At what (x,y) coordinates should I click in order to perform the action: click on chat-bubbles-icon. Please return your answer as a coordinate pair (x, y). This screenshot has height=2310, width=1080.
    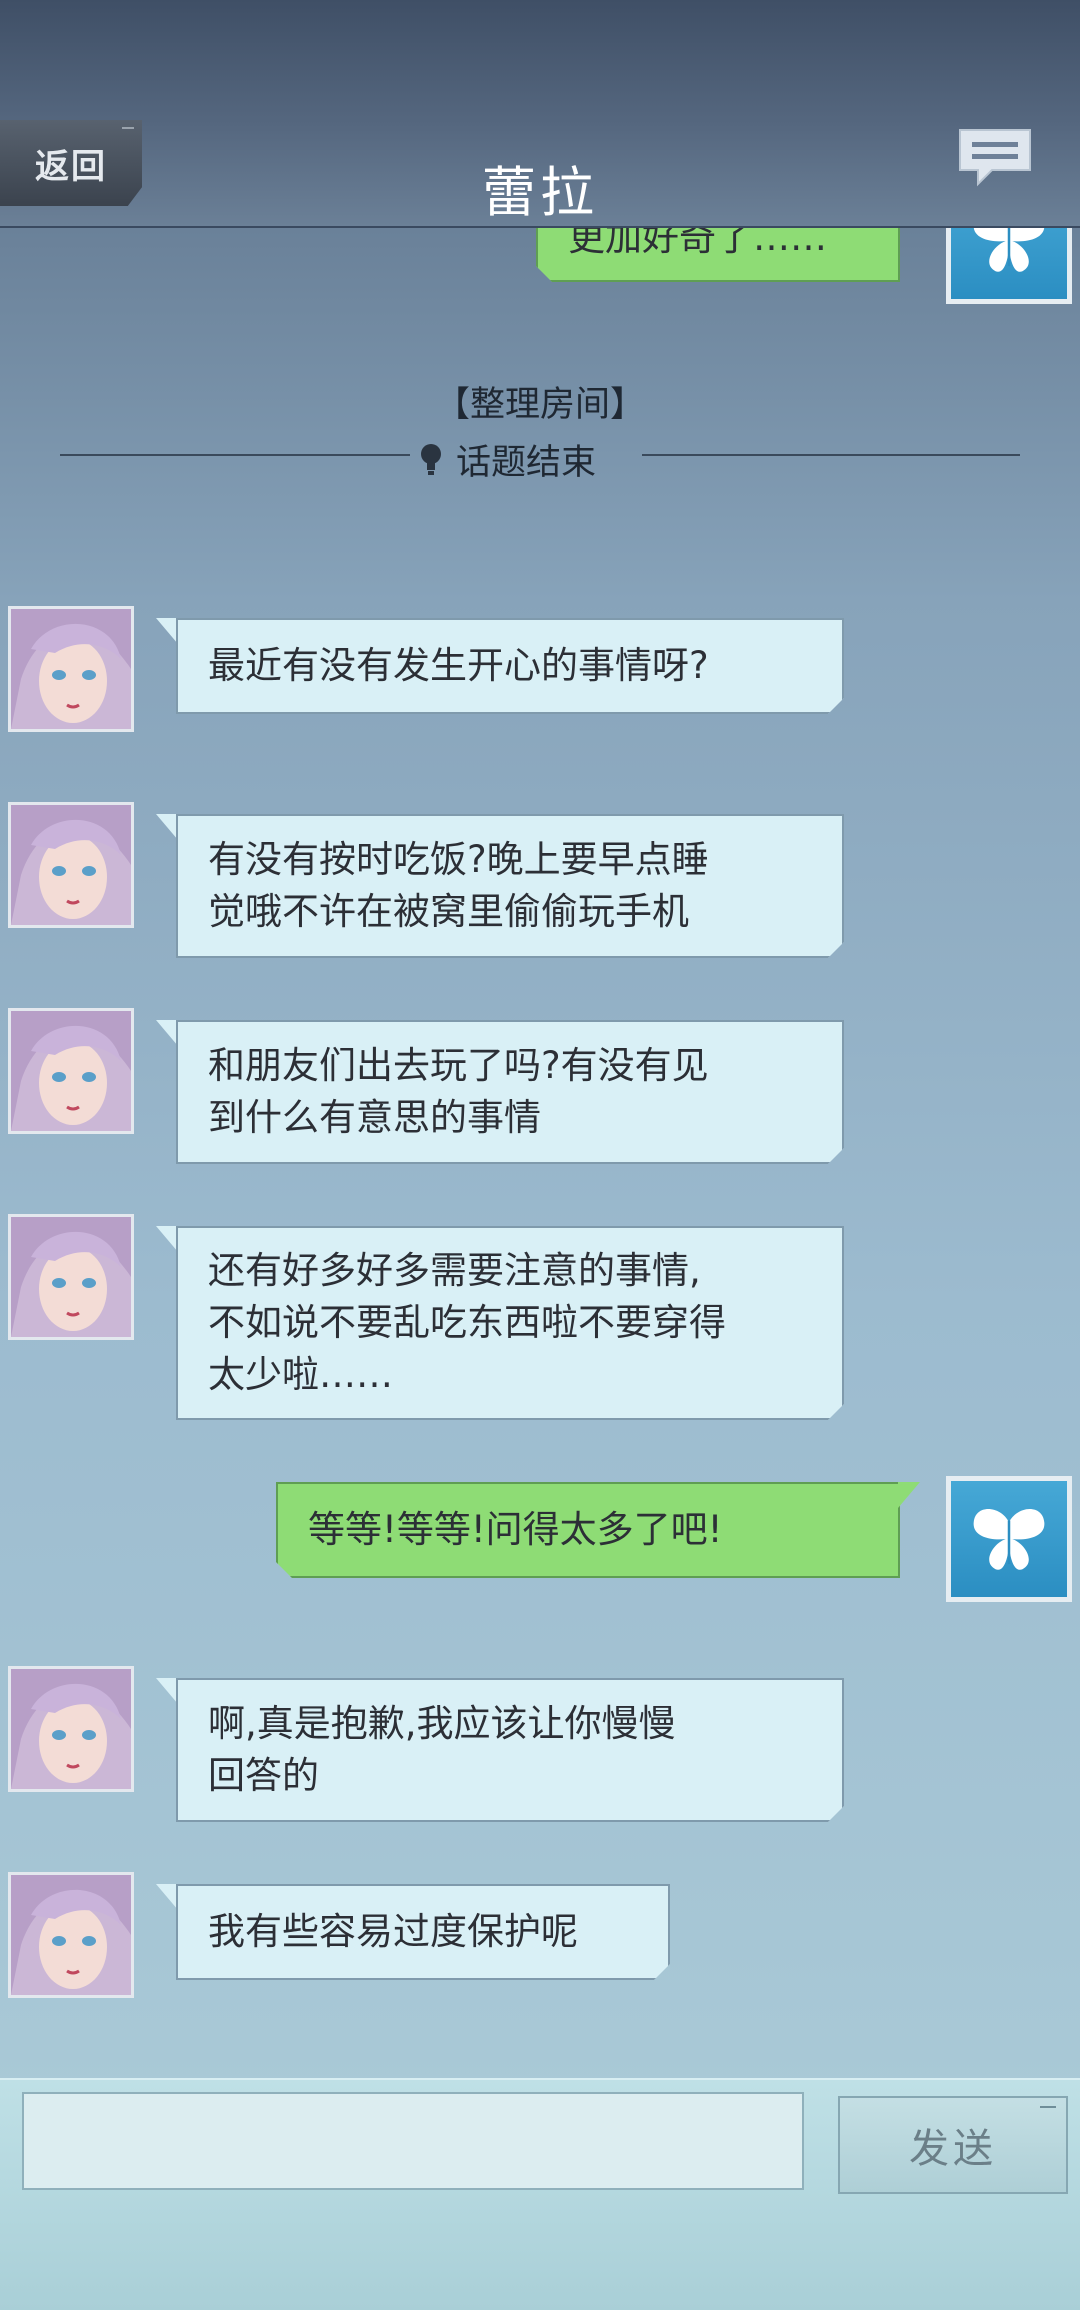
    Looking at the image, I should click on (995, 159).